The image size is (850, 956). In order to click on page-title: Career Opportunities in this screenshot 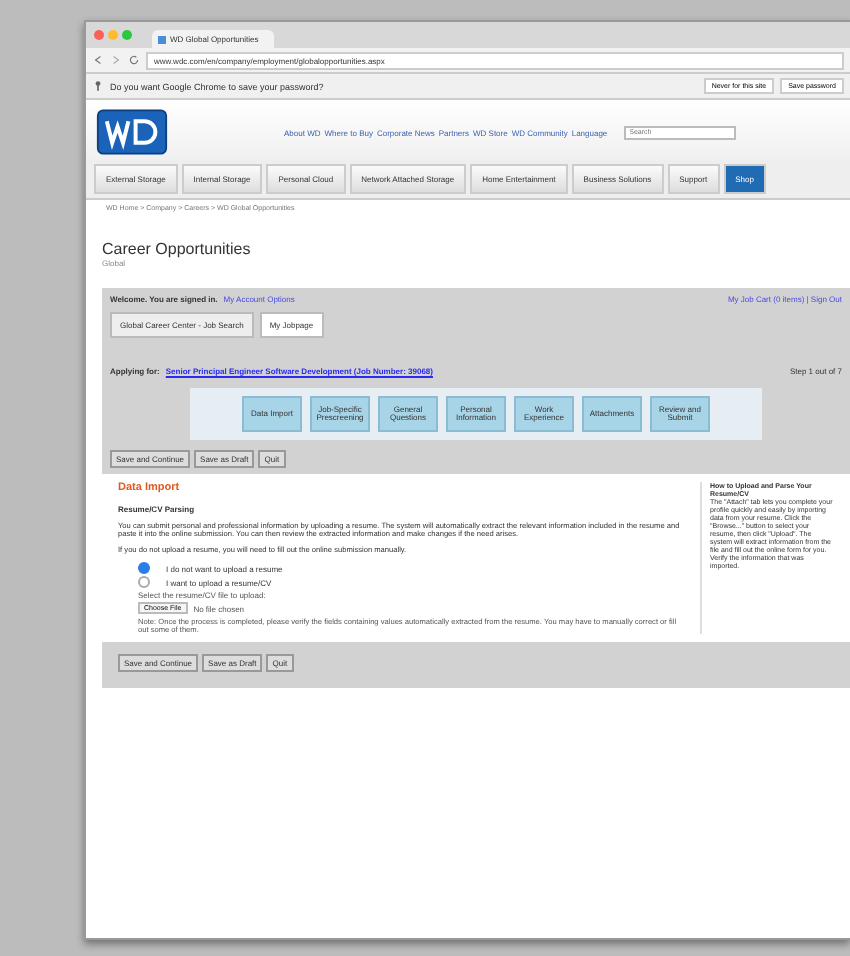, I will do `click(177, 249)`.